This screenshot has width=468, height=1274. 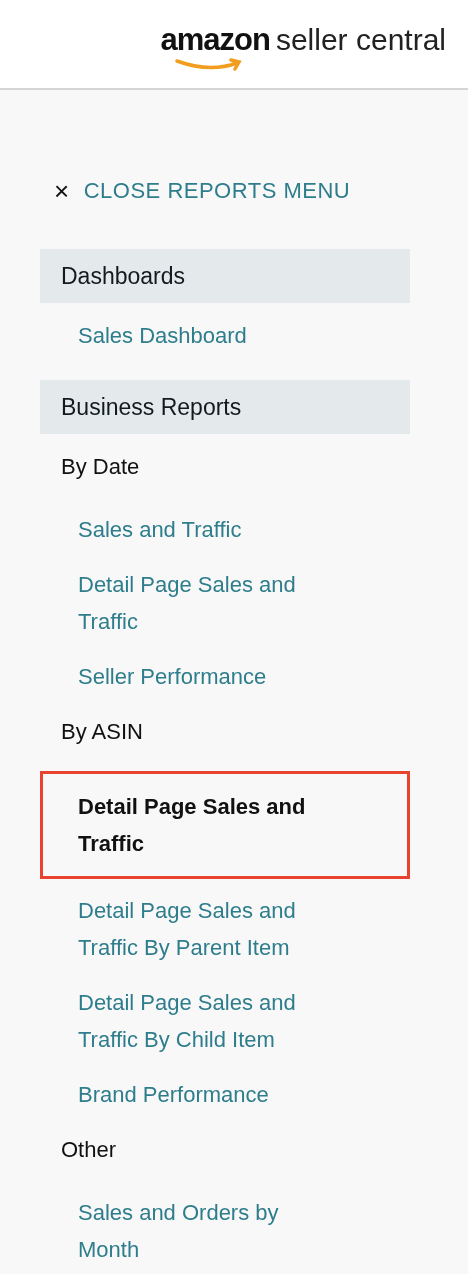 I want to click on section-header: Business Reports, so click(x=225, y=407).